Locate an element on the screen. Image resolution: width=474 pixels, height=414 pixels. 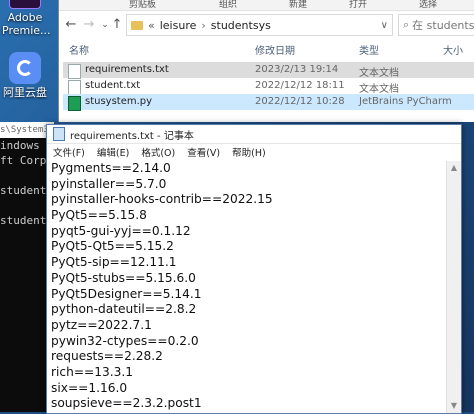
file-row-requirements: requirements.txt 2023/2/13 19:14 文本文档 is located at coordinates (268, 70).